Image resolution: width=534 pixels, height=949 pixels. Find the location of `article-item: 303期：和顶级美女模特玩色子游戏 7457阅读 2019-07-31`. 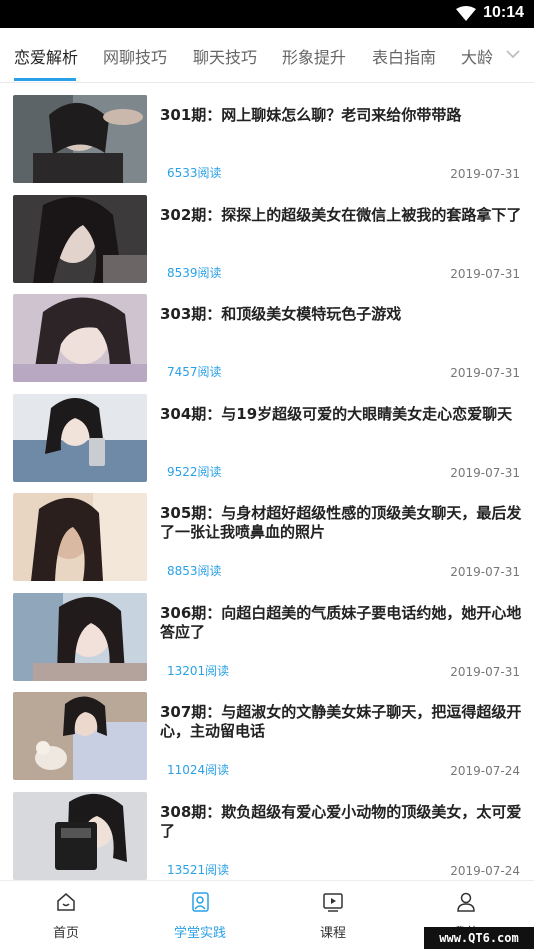

article-item: 303期：和顶级美女模特玩色子游戏 7457阅读 2019-07-31 is located at coordinates (267, 341).